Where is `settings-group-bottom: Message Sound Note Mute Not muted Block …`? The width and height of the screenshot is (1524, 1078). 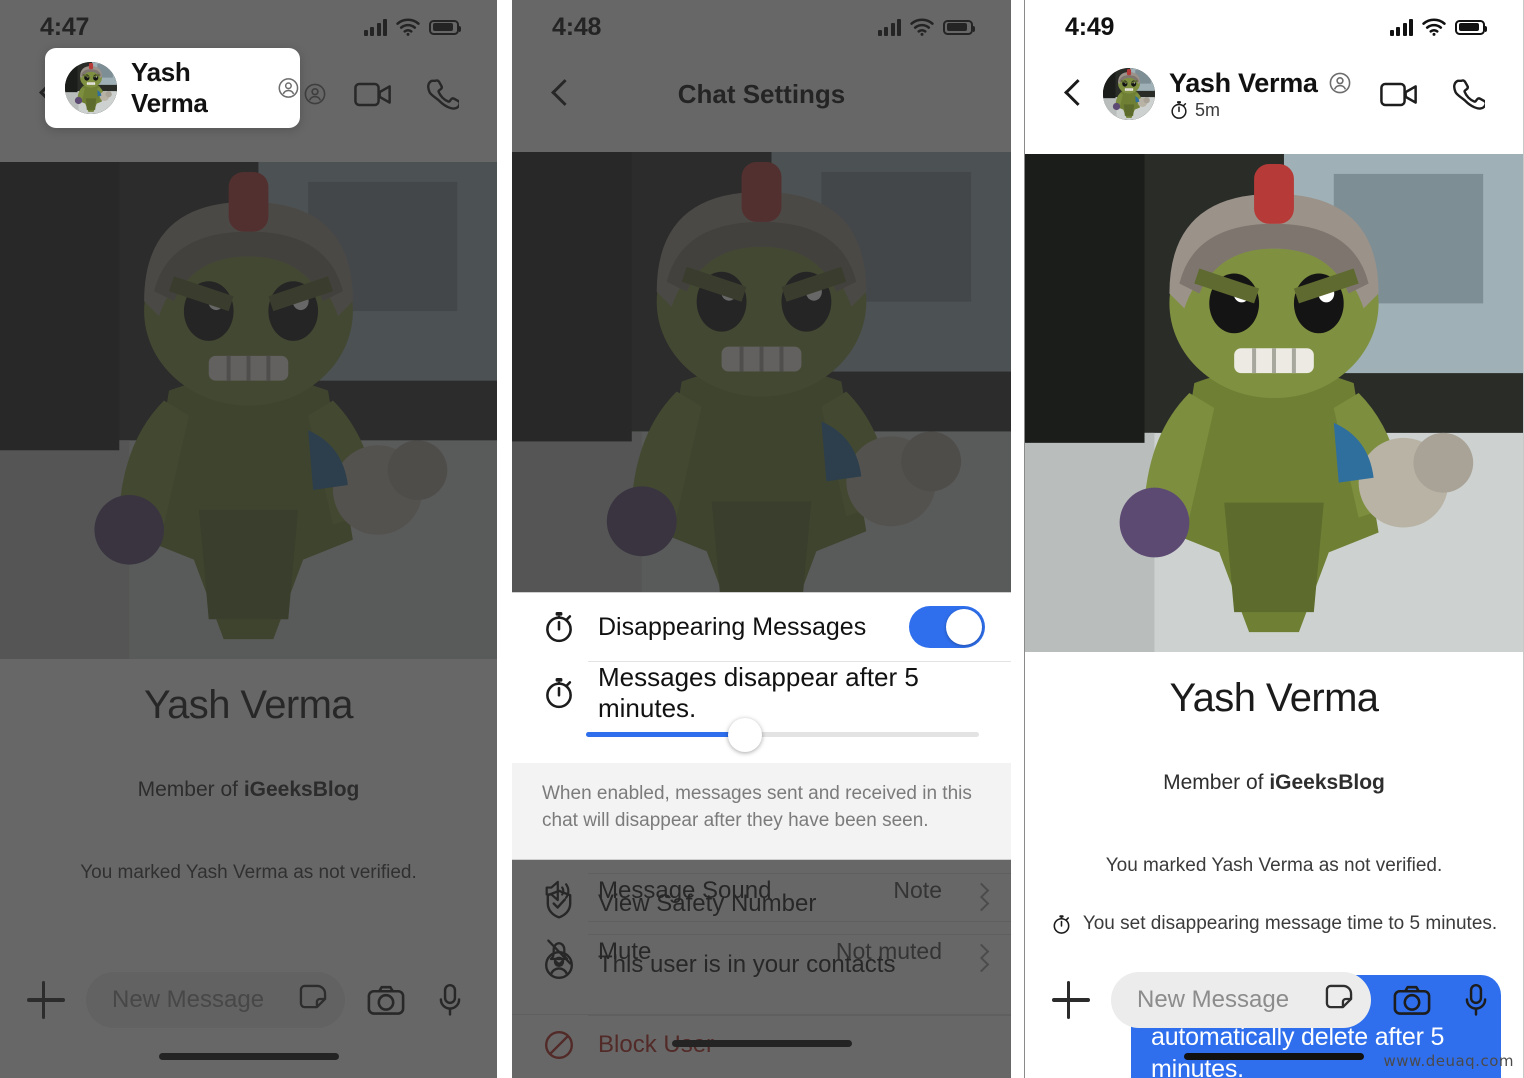
settings-group-bottom: Message Sound Note Mute Not muted Block … is located at coordinates (761, 967).